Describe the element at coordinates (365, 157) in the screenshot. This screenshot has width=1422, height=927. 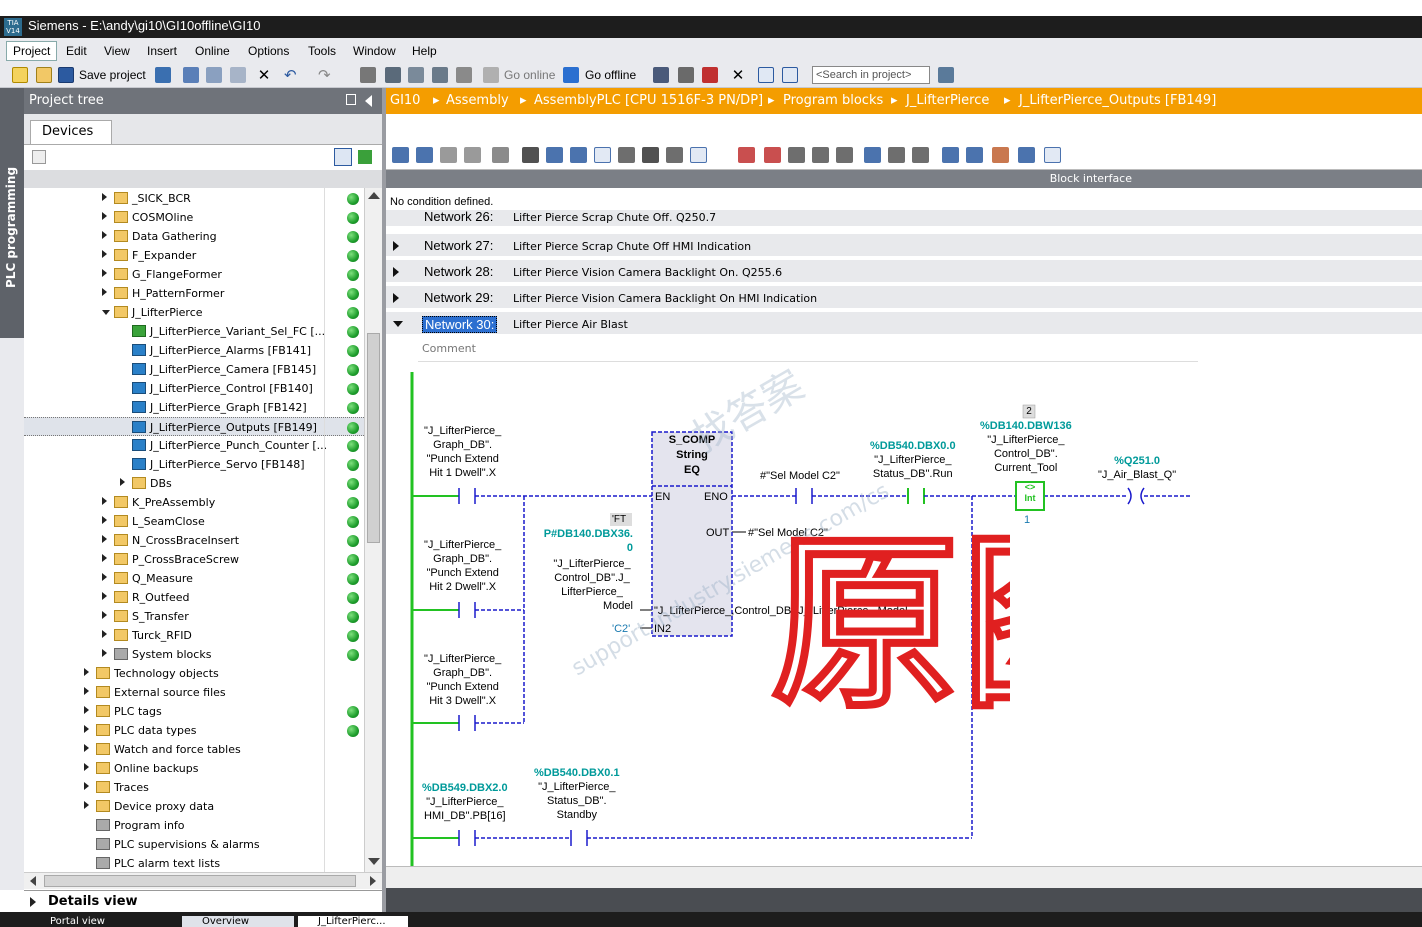
I see `refresh-tree-icon` at that location.